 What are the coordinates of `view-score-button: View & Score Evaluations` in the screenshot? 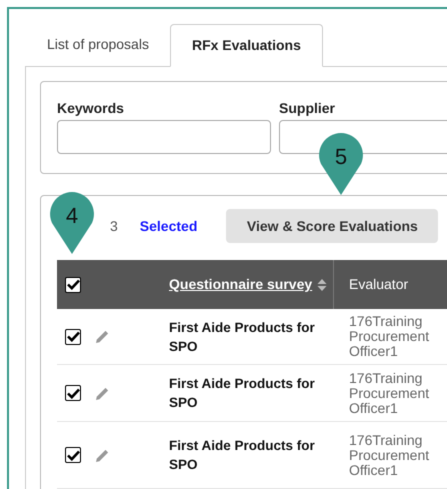 It's located at (332, 226).